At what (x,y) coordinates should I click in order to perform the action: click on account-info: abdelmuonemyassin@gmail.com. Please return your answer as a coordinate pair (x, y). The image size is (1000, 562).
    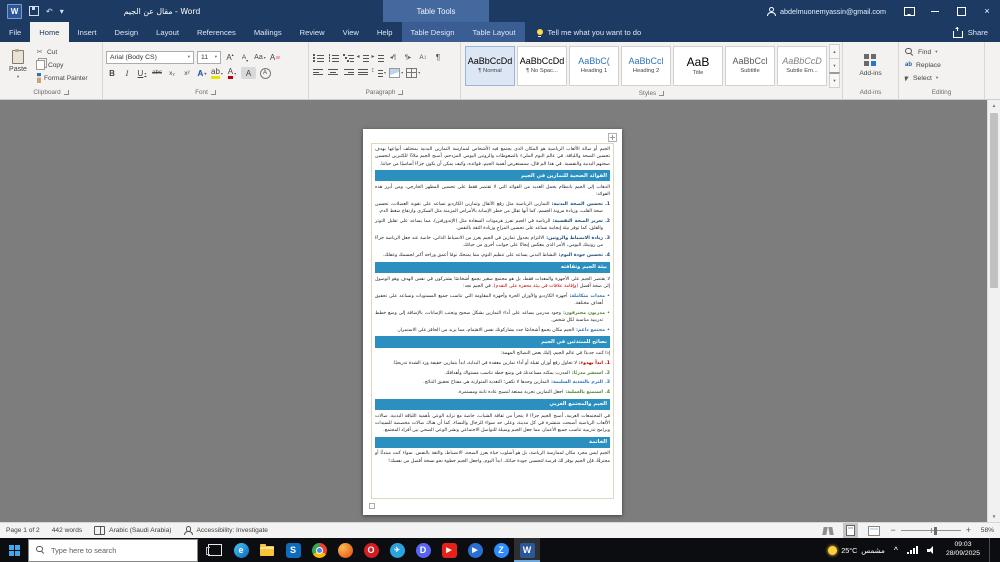
    Looking at the image, I should click on (826, 11).